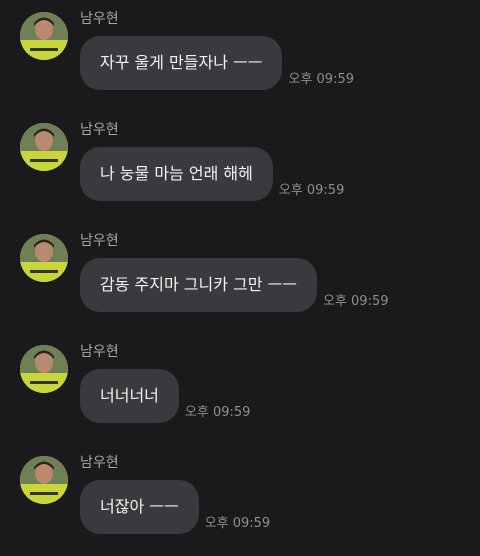 The height and width of the screenshot is (556, 480). I want to click on message-bubble: 감동 주지마 그니카 그만 ㅡㅡ, so click(198, 285).